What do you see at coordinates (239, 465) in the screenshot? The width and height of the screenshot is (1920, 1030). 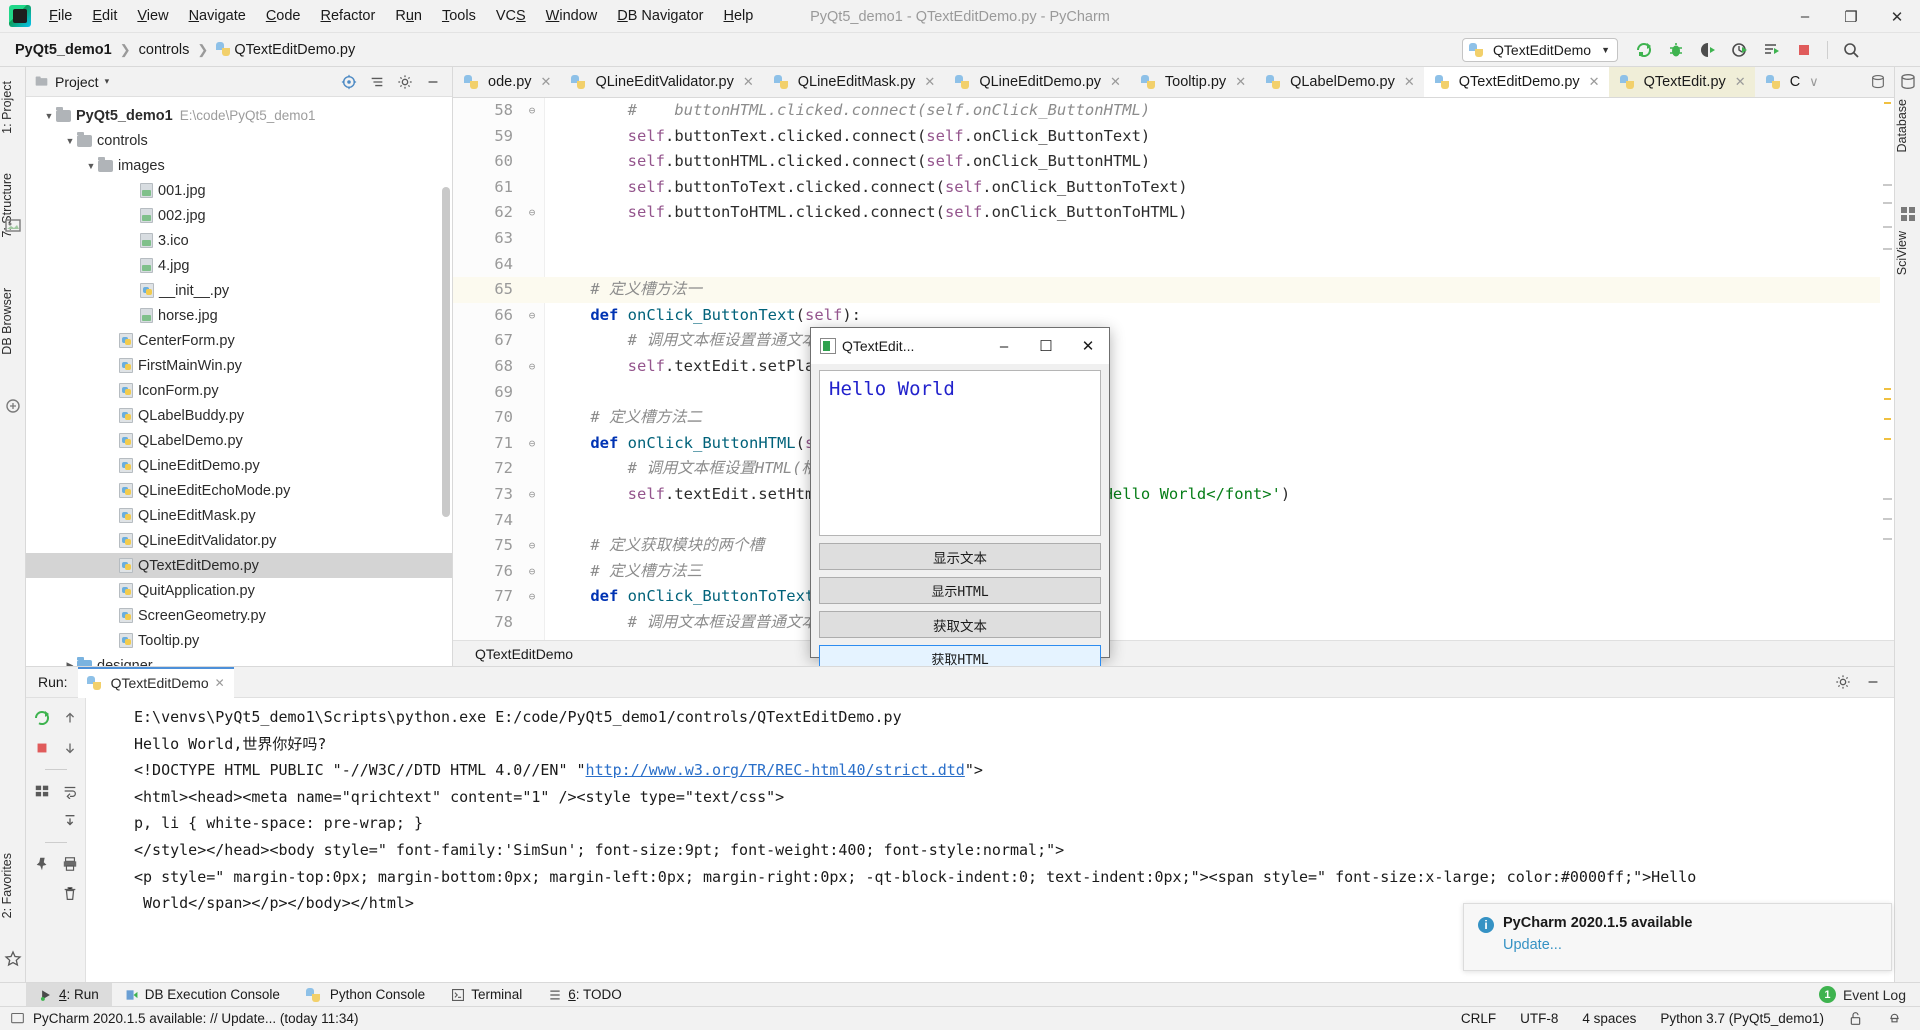 I see `tree-item-qlineeditdemo-py: ▶ QLineEditDemo.py` at bounding box center [239, 465].